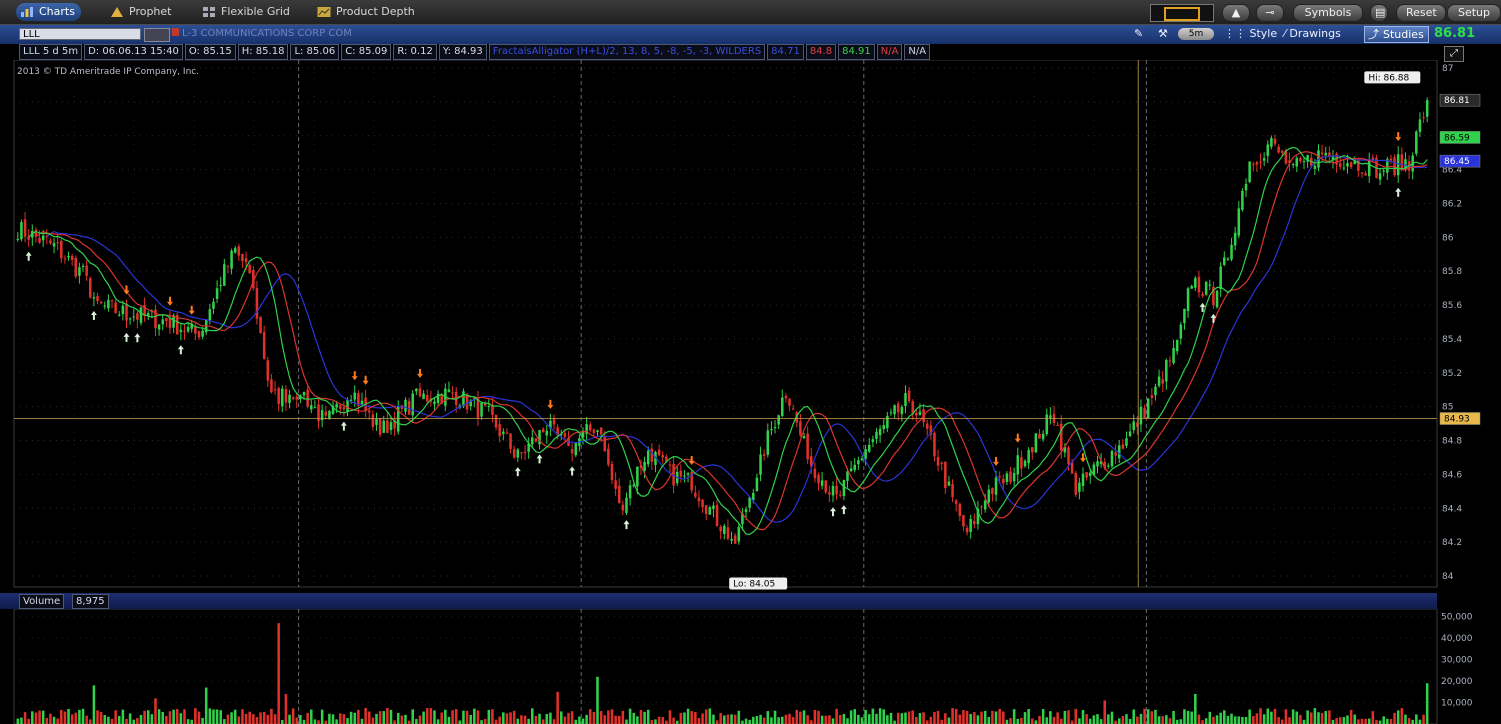 The height and width of the screenshot is (724, 1501). What do you see at coordinates (1250, 34) in the screenshot?
I see `style-button: ⋮⋮ Style` at bounding box center [1250, 34].